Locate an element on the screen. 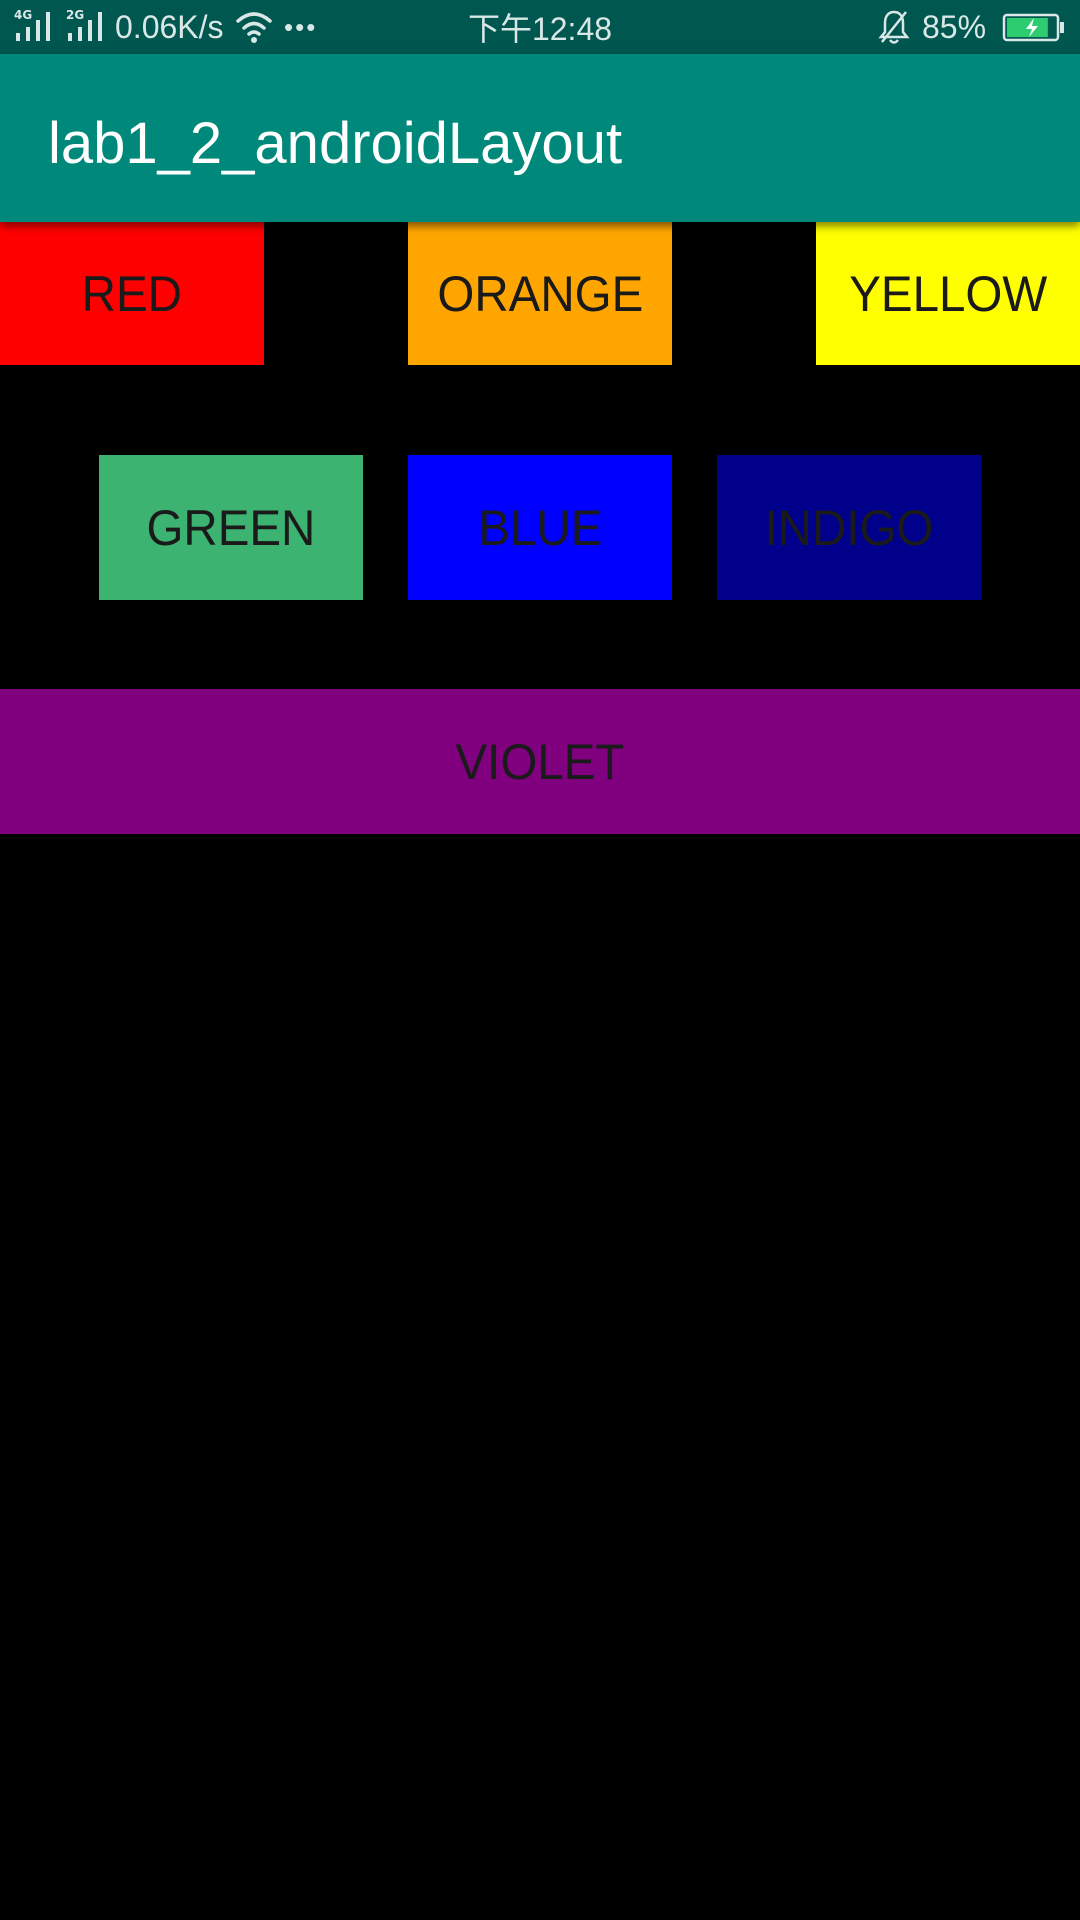 This screenshot has height=1920, width=1080. orange-button: ORANGE is located at coordinates (540, 293).